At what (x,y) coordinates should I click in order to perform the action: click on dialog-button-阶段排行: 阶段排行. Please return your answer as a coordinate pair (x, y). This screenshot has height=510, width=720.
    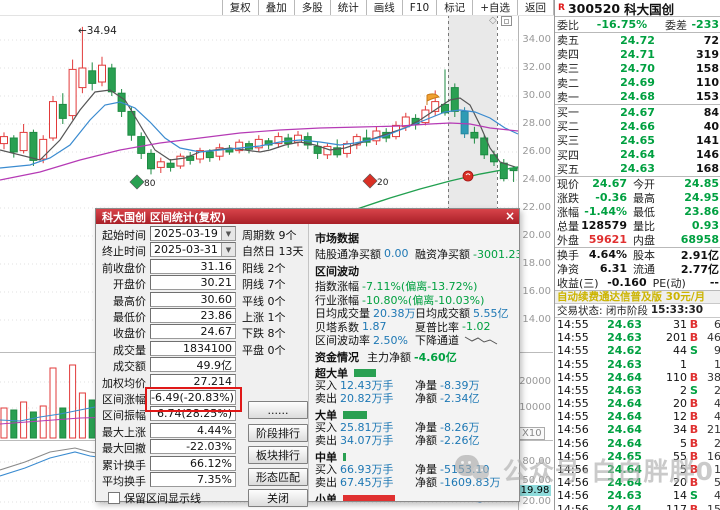
    Looking at the image, I should click on (278, 433).